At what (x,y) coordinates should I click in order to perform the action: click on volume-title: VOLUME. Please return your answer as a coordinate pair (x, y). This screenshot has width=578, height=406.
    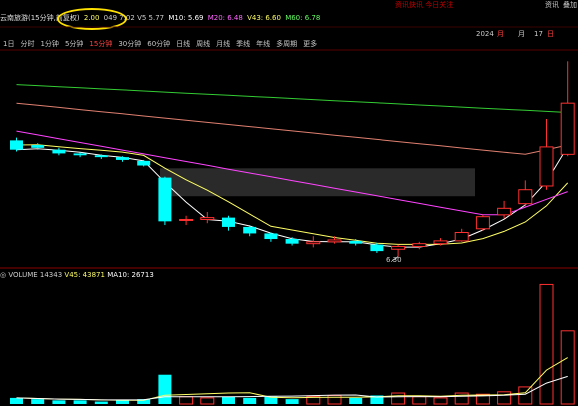
    Looking at the image, I should click on (23, 275).